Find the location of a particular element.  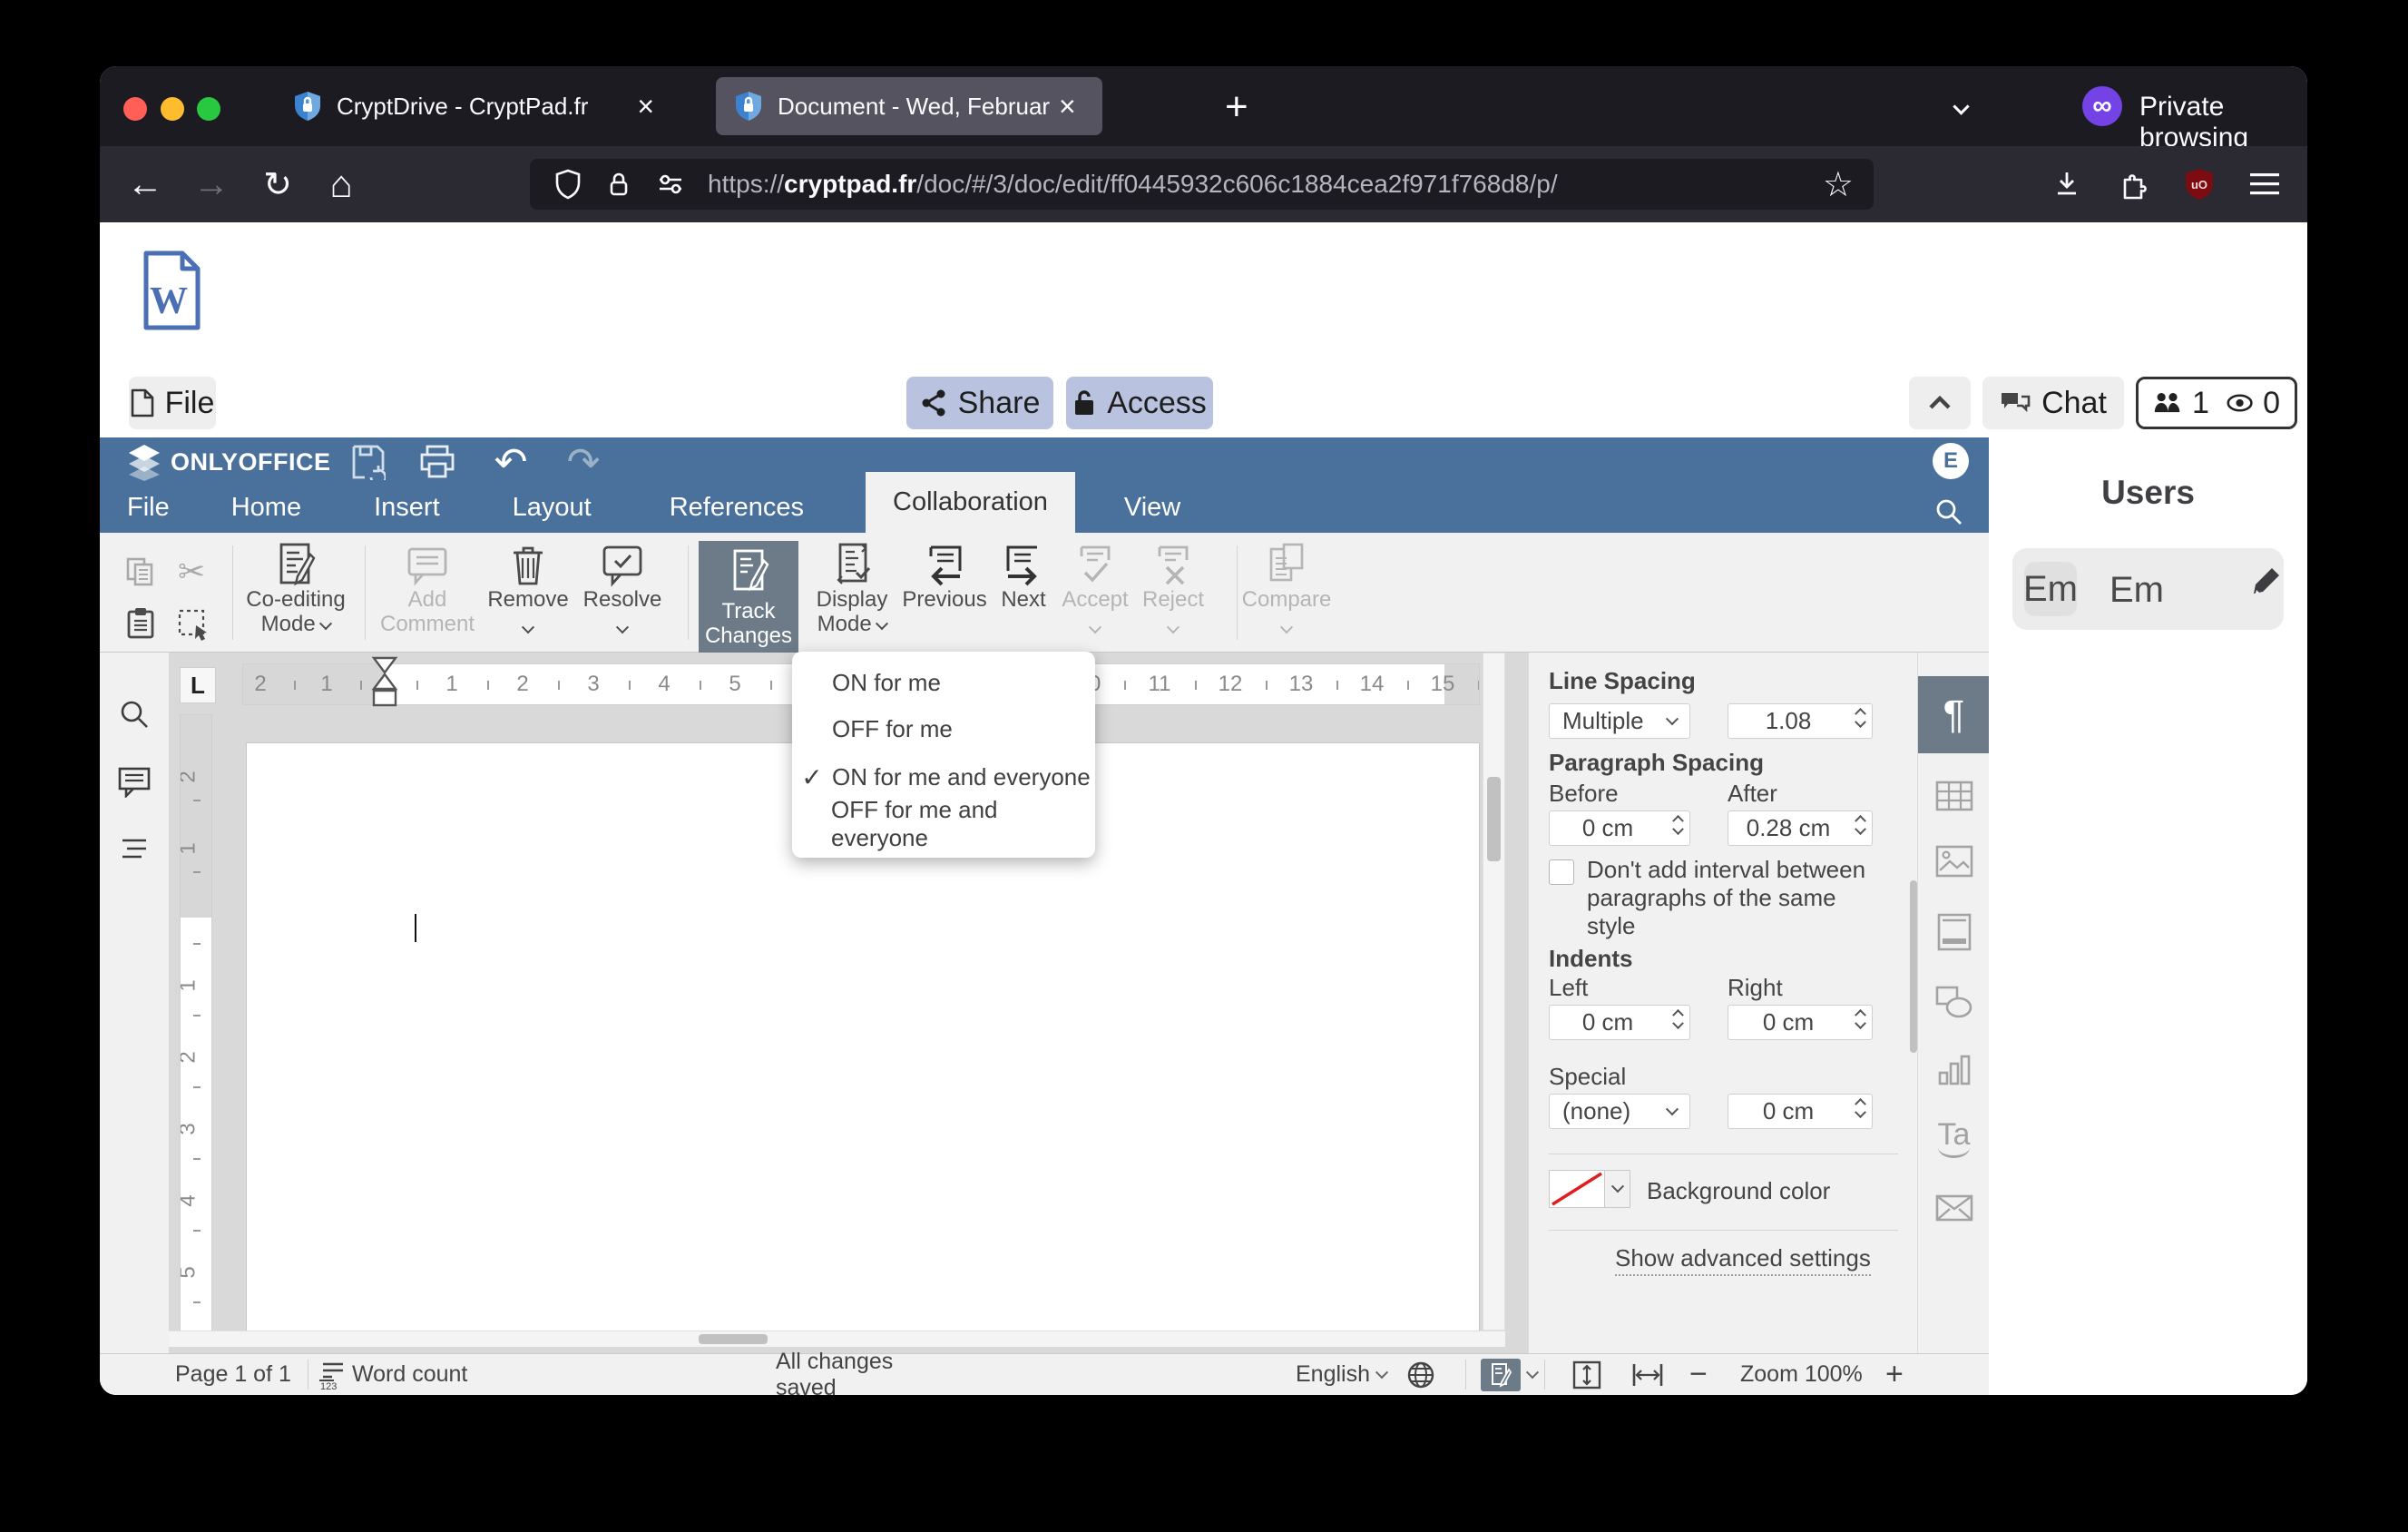

tab-layout: Layout is located at coordinates (516, 507).